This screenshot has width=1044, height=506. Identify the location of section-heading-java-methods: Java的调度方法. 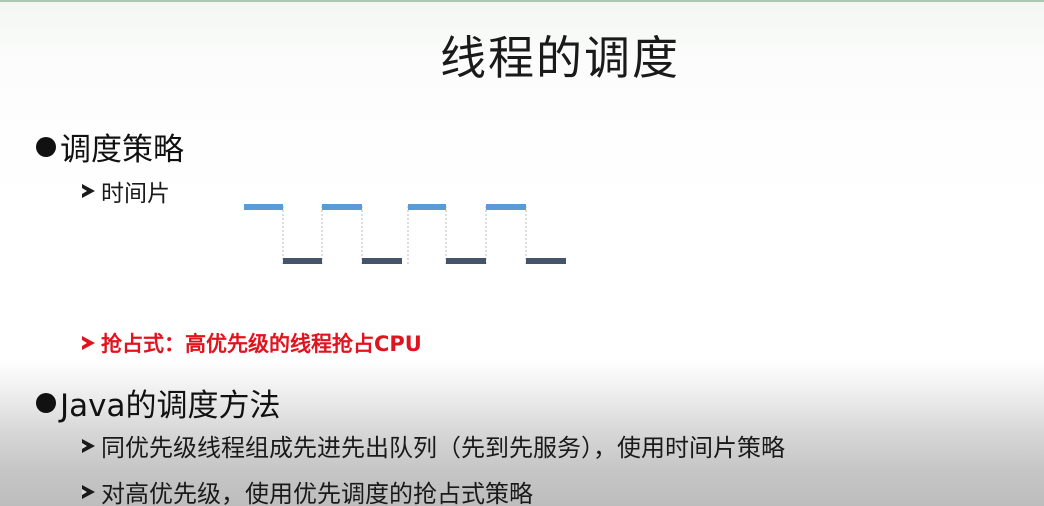
(158, 402).